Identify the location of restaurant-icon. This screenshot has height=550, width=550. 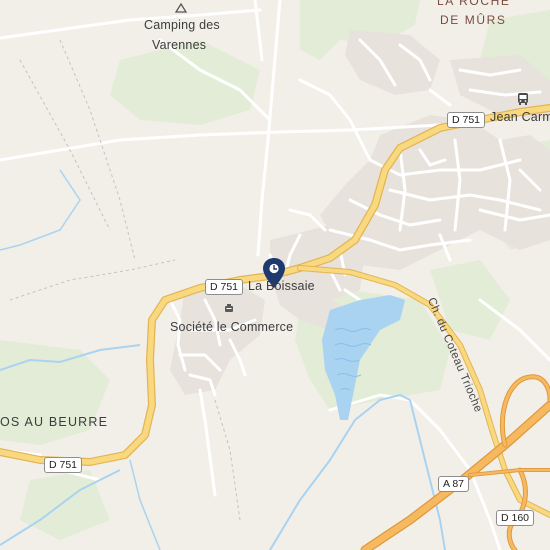
(229, 309).